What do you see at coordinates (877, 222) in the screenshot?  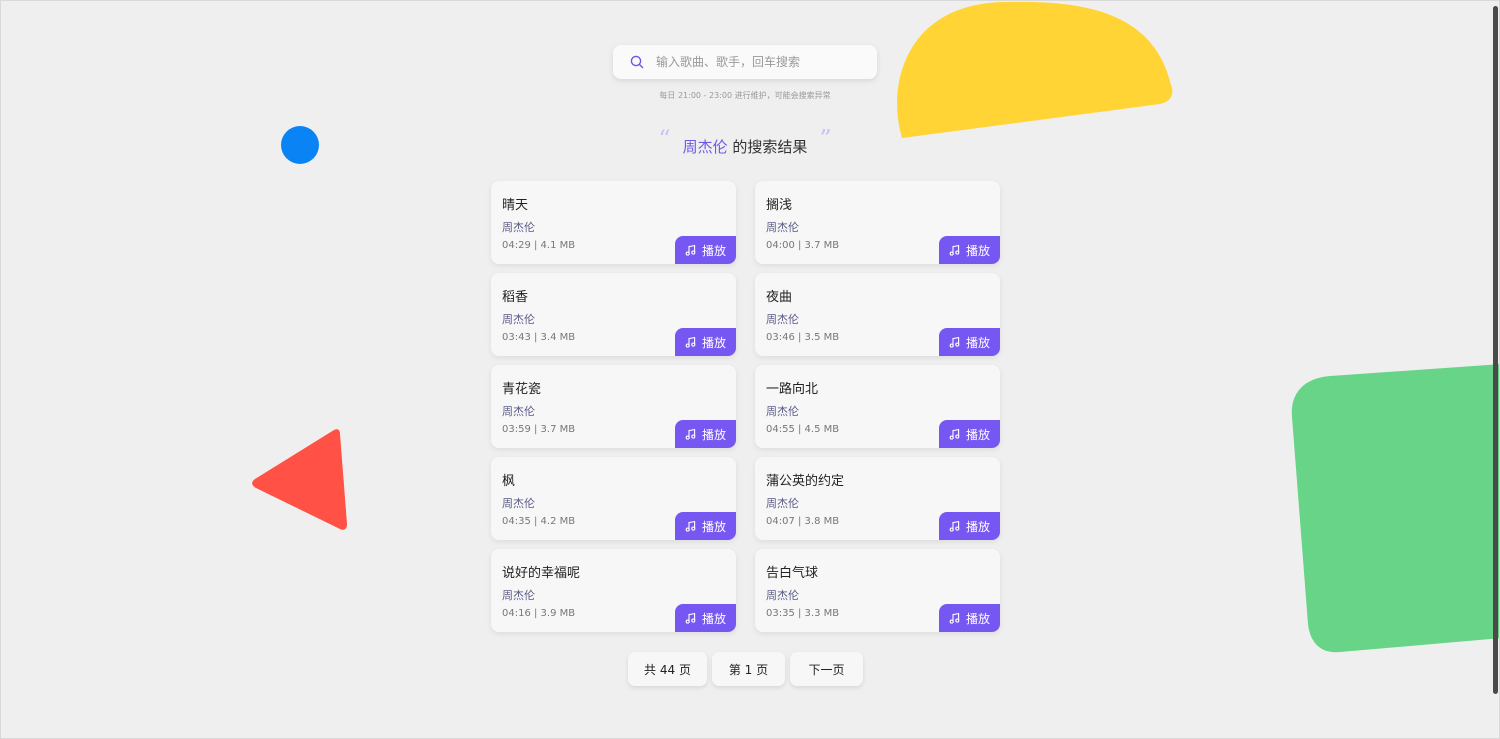 I see `song-card: 搁浅 周杰伦 04:00 | 3.7 MB 播放` at bounding box center [877, 222].